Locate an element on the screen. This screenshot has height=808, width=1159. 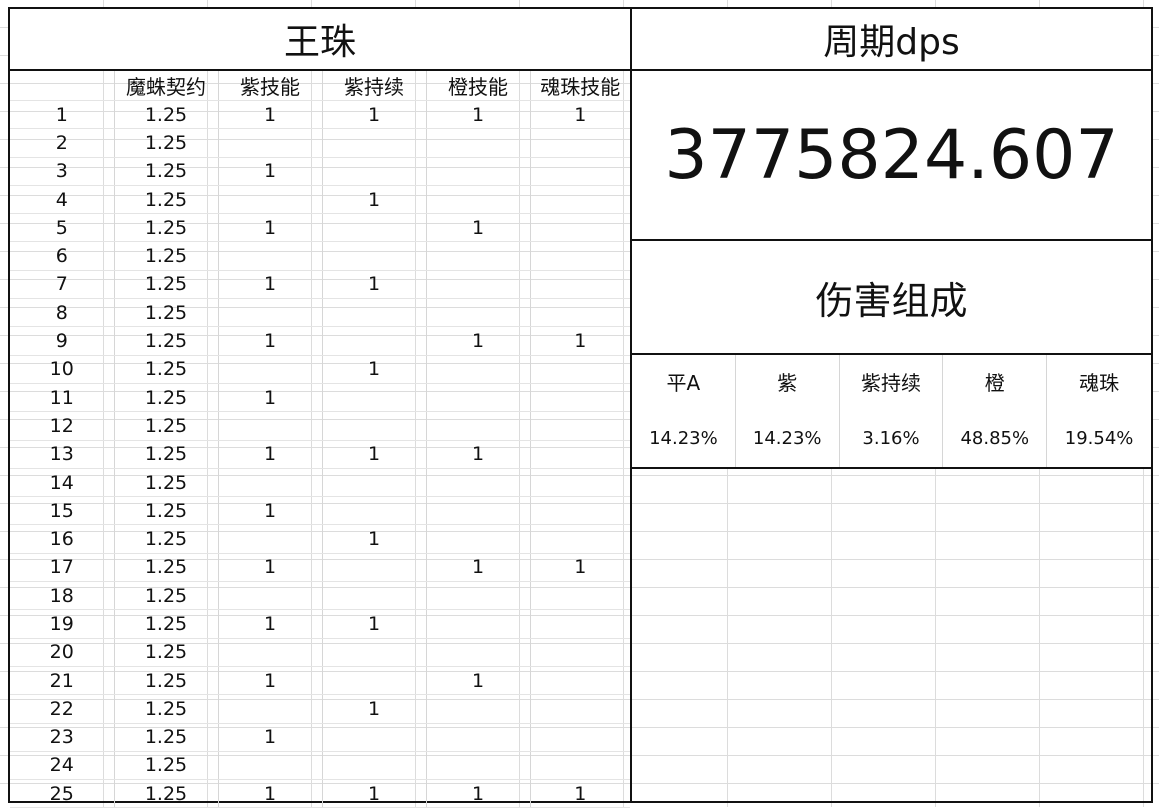
table-cell: 7 is located at coordinates (62, 285).